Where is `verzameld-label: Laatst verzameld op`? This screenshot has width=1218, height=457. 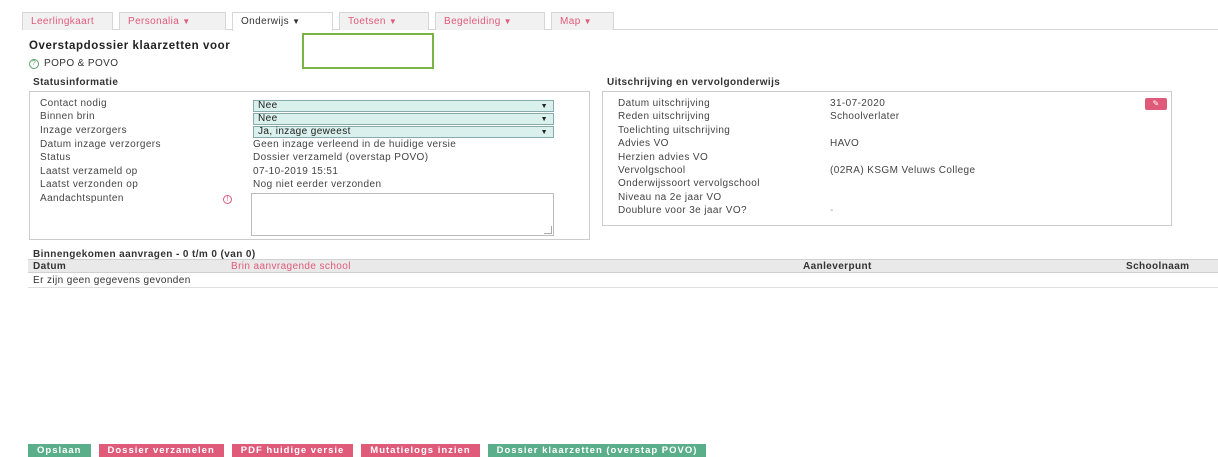 verzameld-label: Laatst verzameld op is located at coordinates (89, 171).